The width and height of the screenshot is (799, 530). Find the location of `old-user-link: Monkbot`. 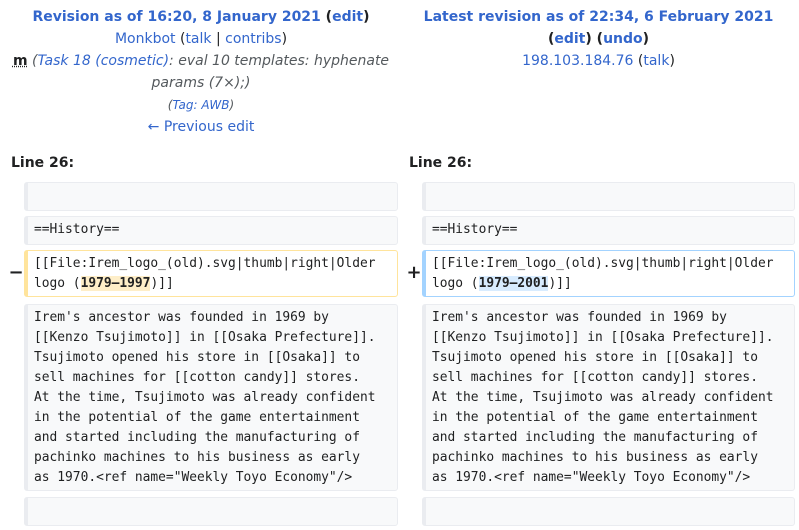

old-user-link: Monkbot is located at coordinates (145, 39).